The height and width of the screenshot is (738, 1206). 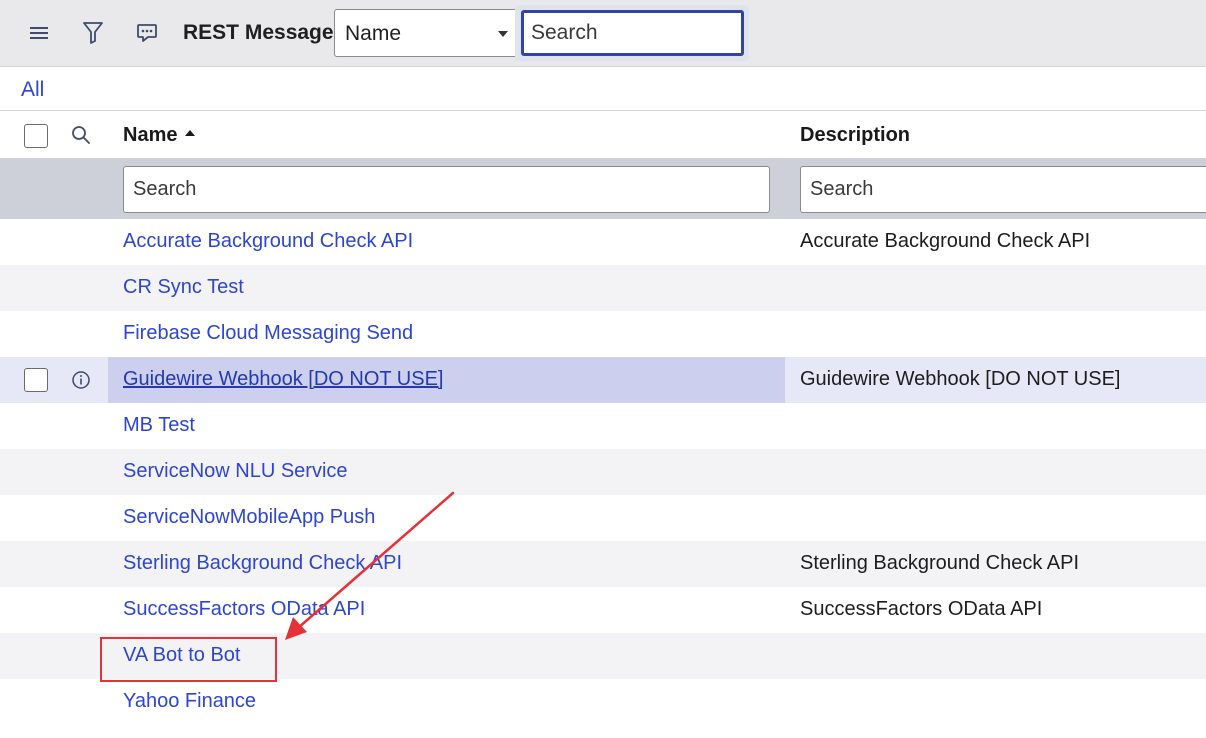 What do you see at coordinates (945, 241) in the screenshot?
I see `record-description: Accurate Background Check API` at bounding box center [945, 241].